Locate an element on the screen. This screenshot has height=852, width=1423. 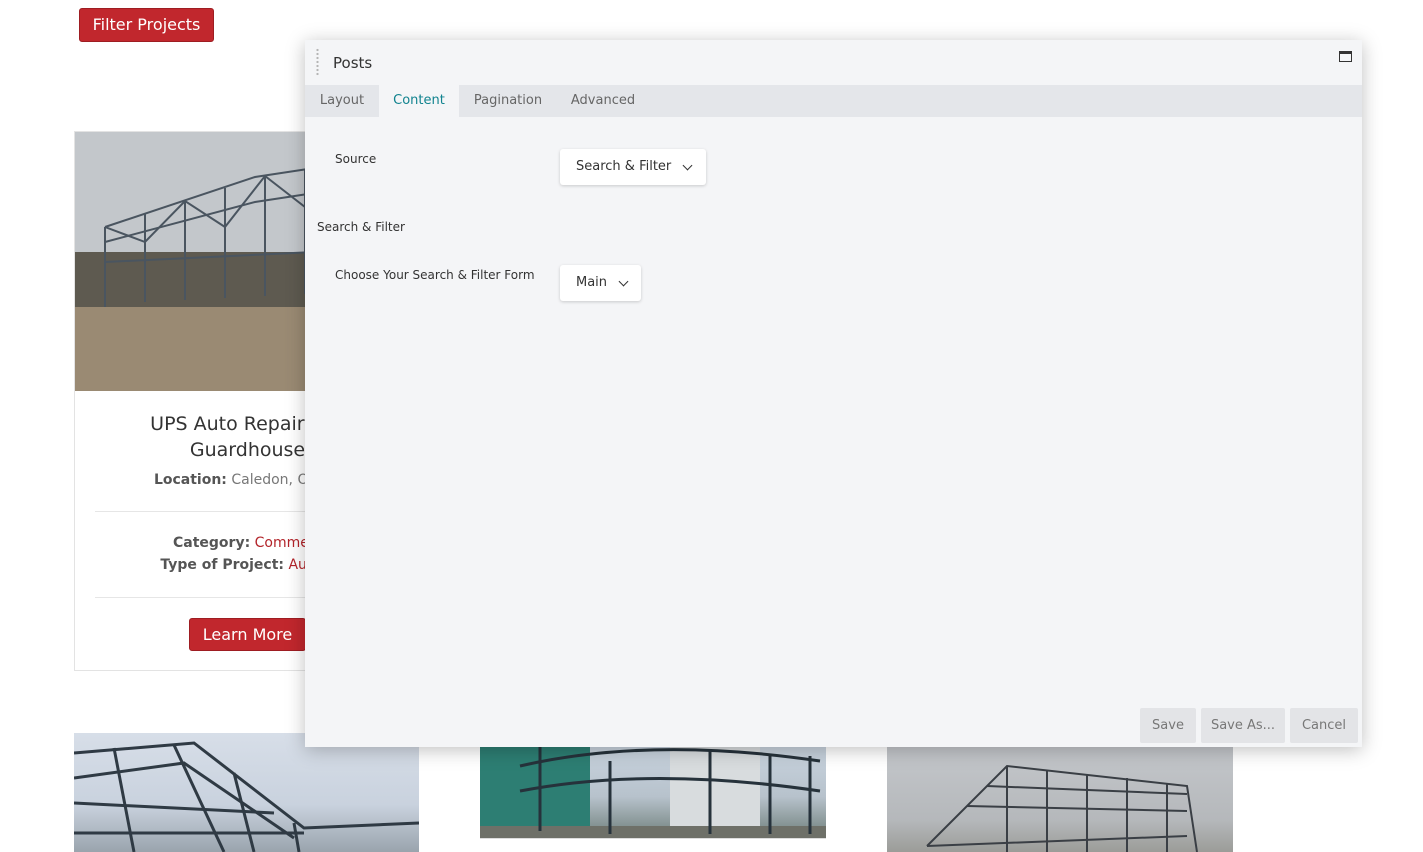
type-label: Type of Project: is located at coordinates (222, 565).